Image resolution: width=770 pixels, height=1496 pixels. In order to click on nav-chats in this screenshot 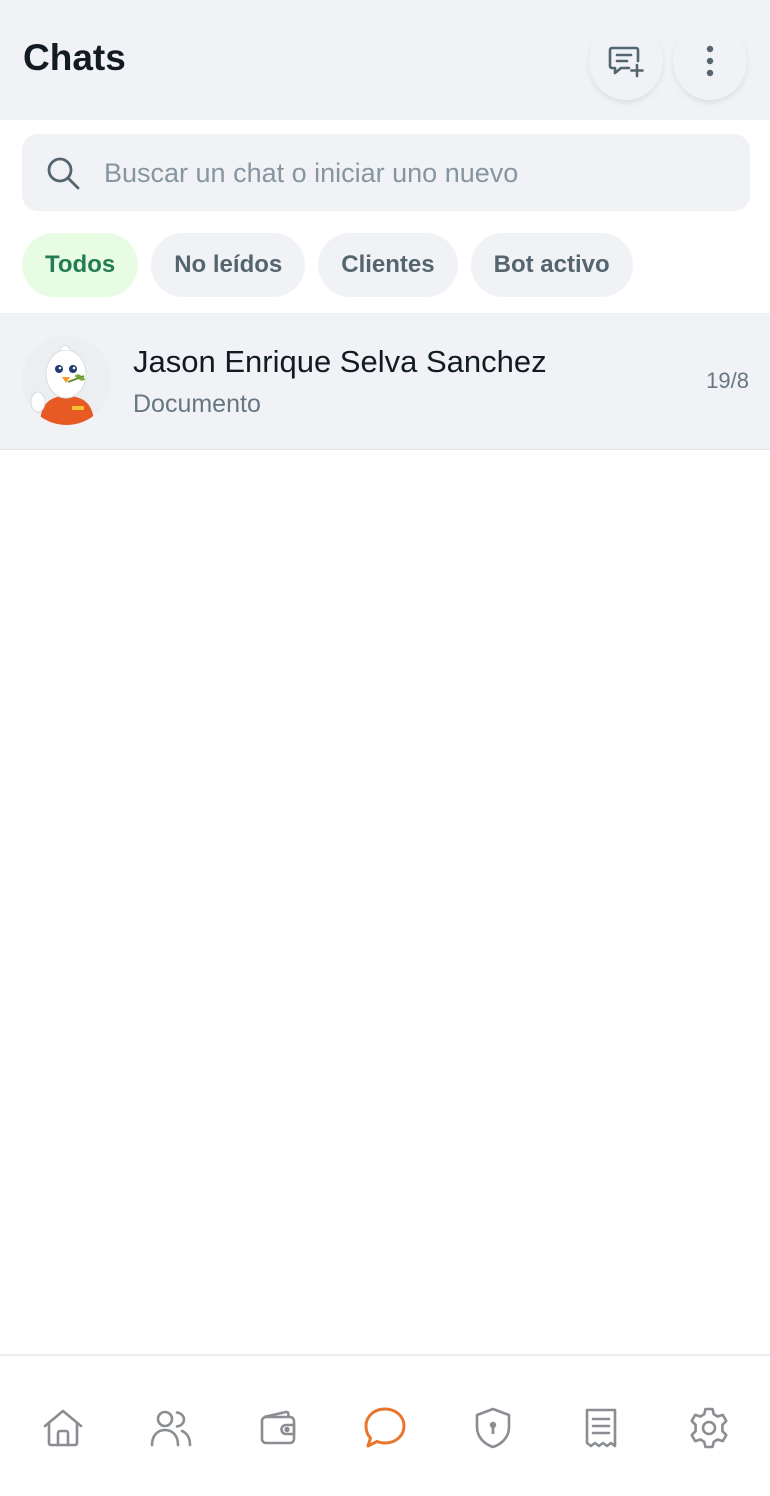, I will do `click(385, 1428)`.